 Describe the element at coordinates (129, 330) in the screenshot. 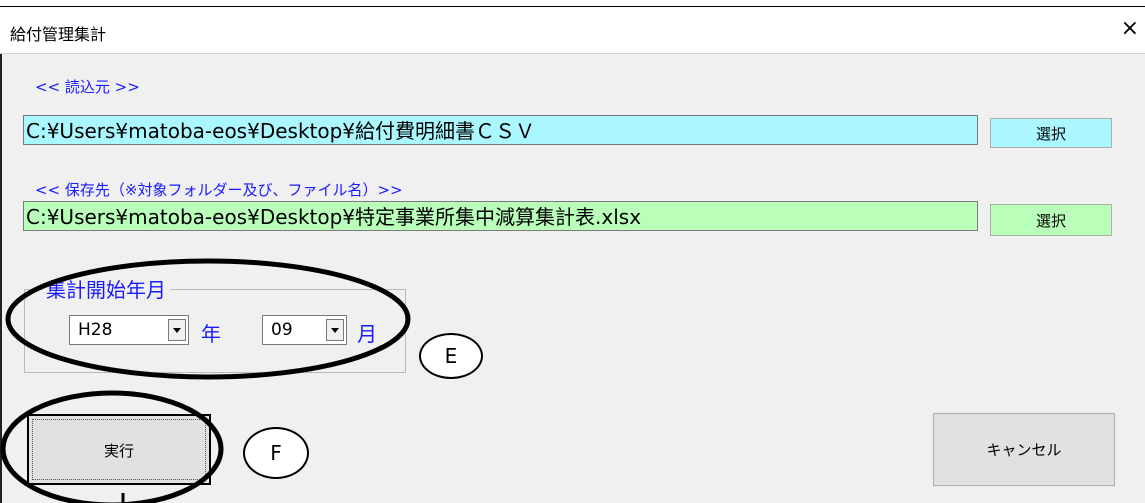

I see `year-select: H28` at that location.